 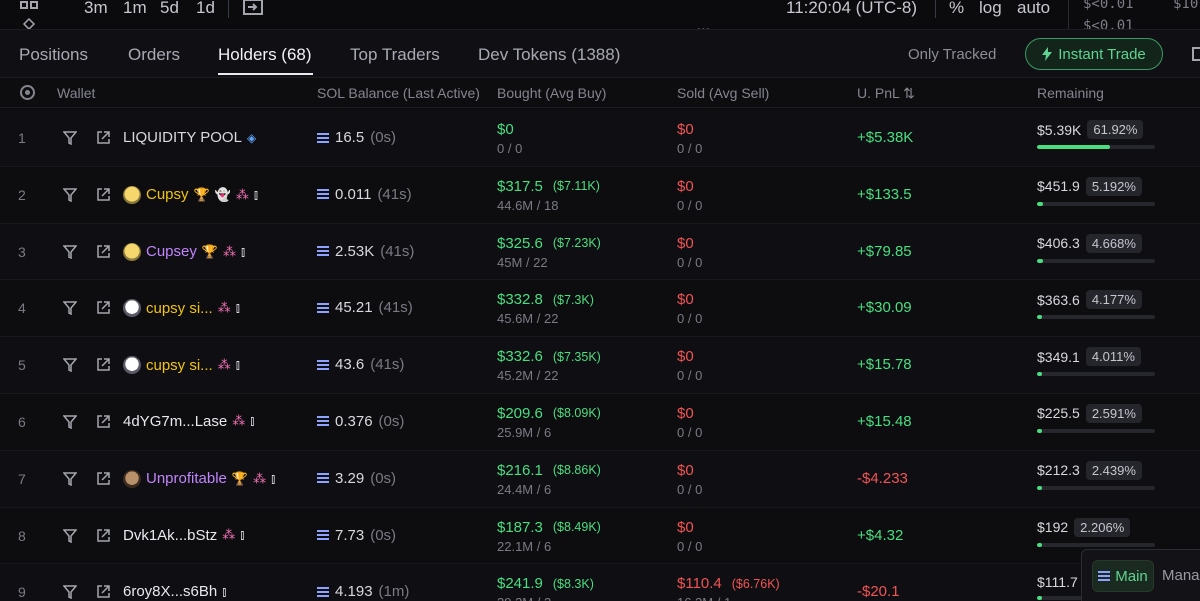 I want to click on row-rank: 9, so click(x=22, y=592).